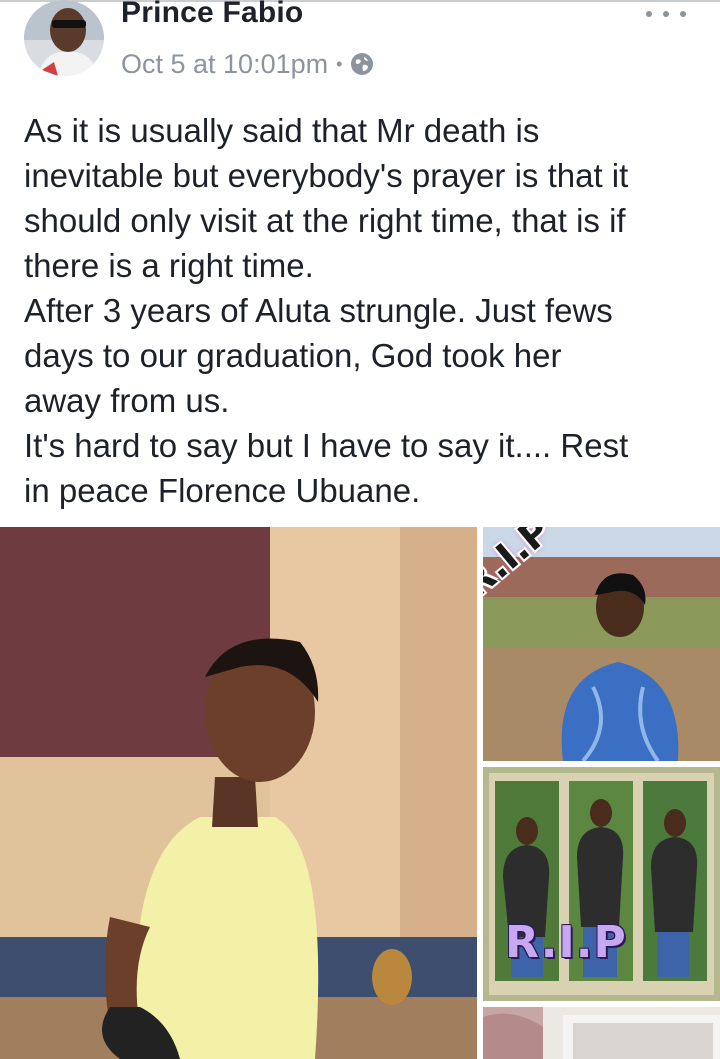  I want to click on post-text-line: in peace Florence Ubuane., so click(222, 490).